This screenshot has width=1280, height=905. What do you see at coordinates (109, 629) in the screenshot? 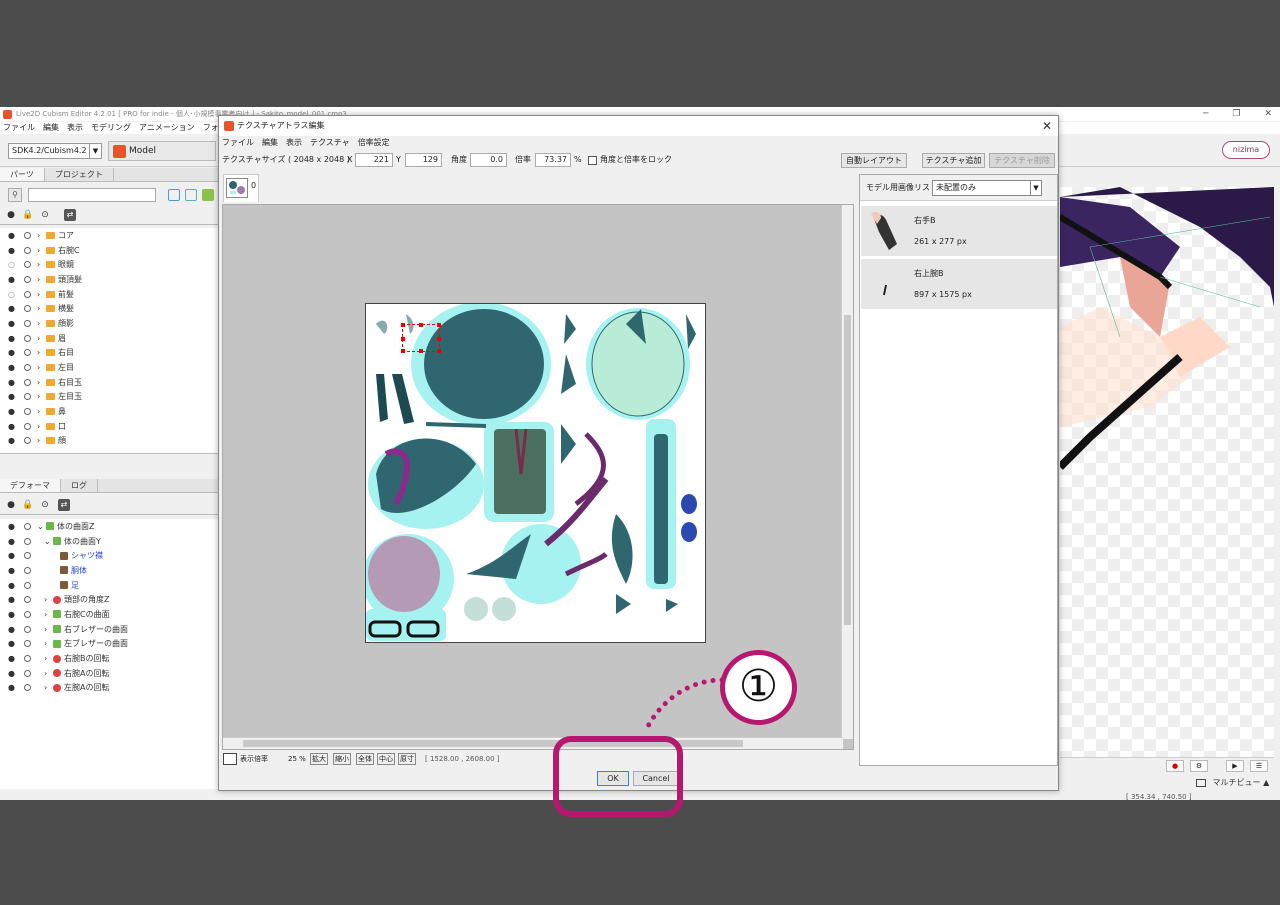
I see `deformer-tree-row: ● › 右ブレザーの曲面` at bounding box center [109, 629].